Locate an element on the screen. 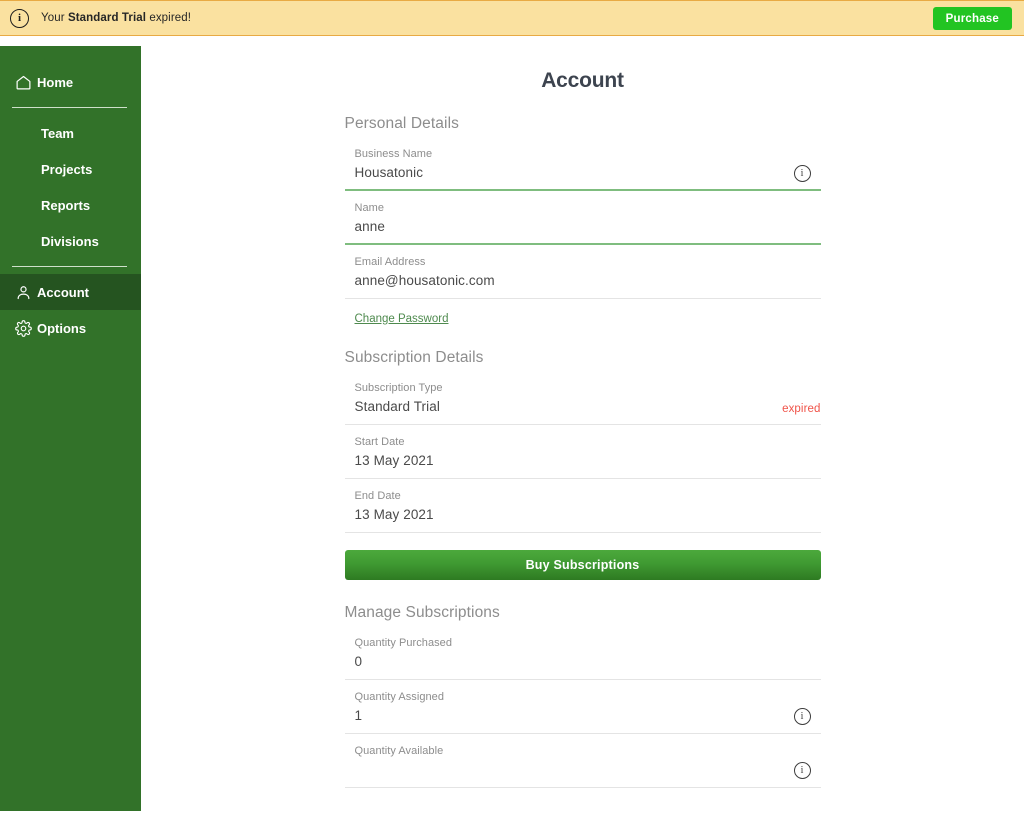 The width and height of the screenshot is (1024, 818). sidebar-item-account: Account is located at coordinates (70, 292).